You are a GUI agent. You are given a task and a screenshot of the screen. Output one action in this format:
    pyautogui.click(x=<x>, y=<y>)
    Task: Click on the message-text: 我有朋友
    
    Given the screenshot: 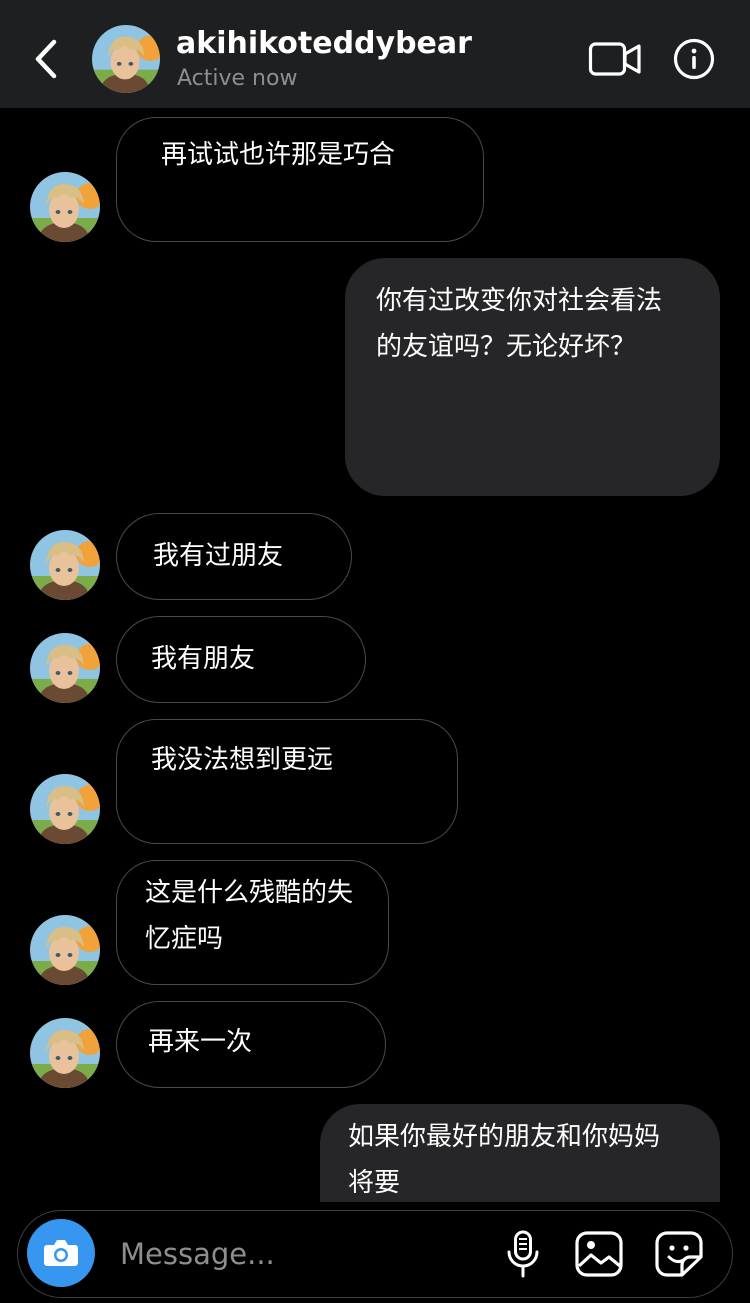 What is the action you would take?
    pyautogui.click(x=203, y=659)
    